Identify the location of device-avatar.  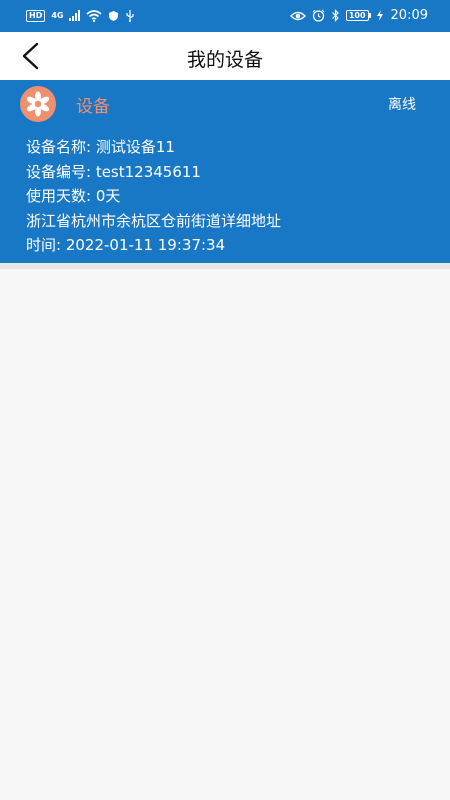
(38, 104).